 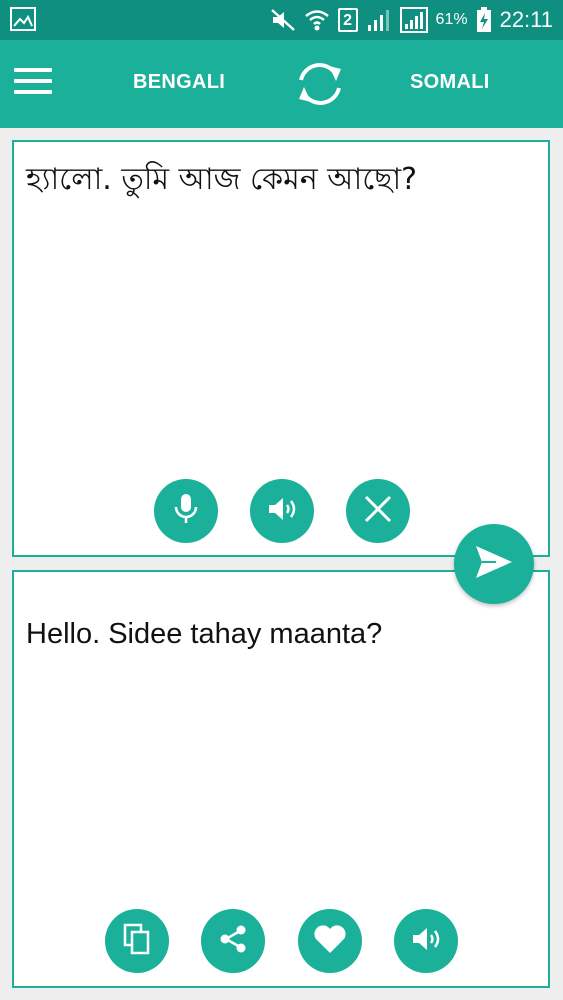 I want to click on share-button, so click(x=233, y=941).